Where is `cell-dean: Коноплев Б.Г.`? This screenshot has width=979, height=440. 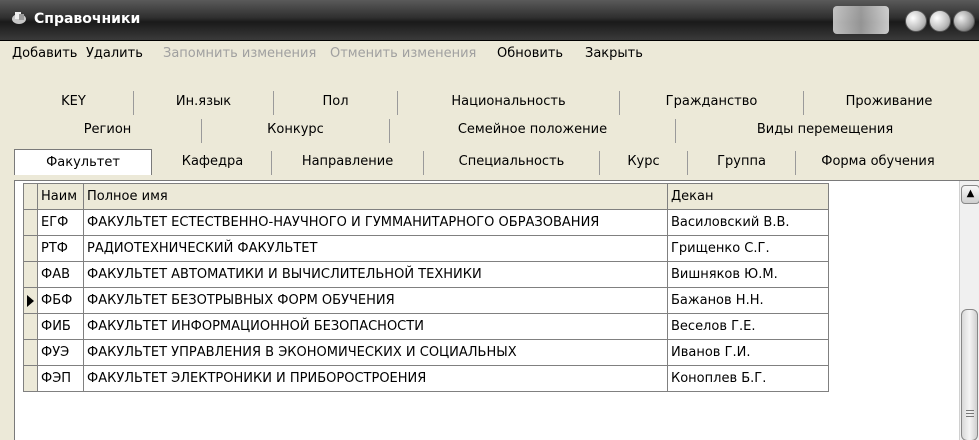 cell-dean: Коноплев Б.Г. is located at coordinates (748, 378).